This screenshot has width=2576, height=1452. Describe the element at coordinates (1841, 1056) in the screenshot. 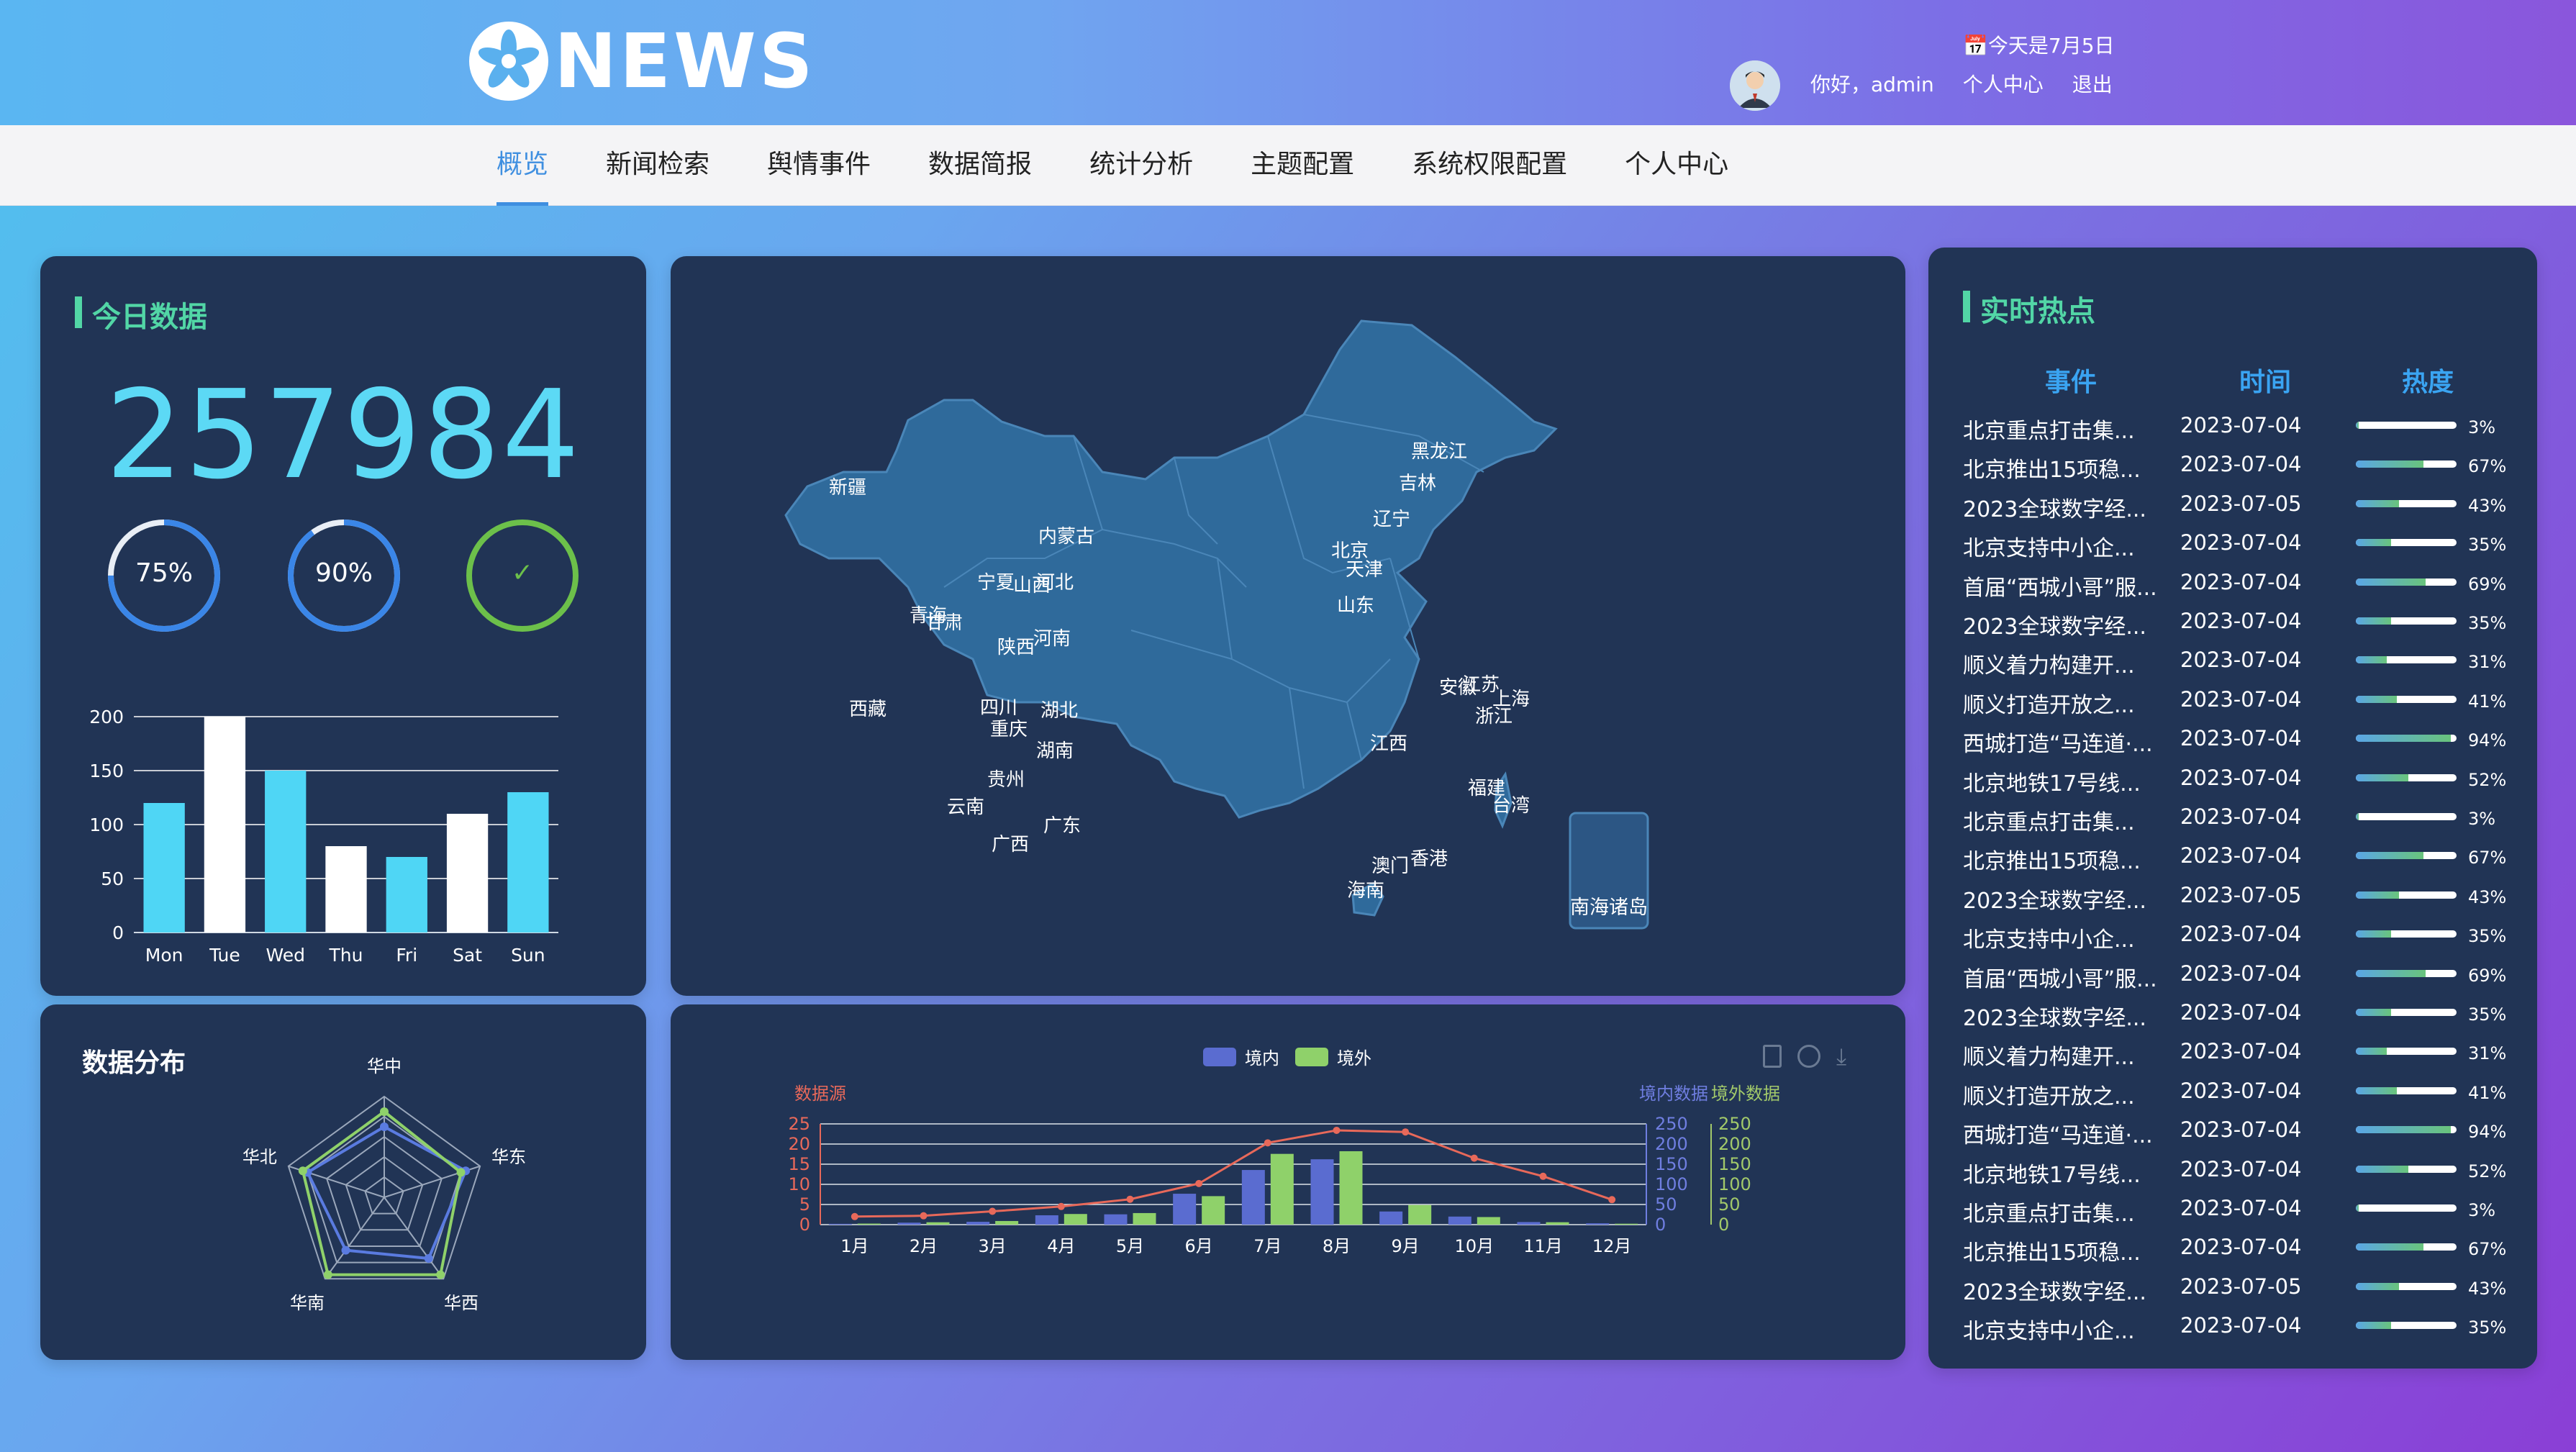

I see `download-icon: ⤓` at that location.